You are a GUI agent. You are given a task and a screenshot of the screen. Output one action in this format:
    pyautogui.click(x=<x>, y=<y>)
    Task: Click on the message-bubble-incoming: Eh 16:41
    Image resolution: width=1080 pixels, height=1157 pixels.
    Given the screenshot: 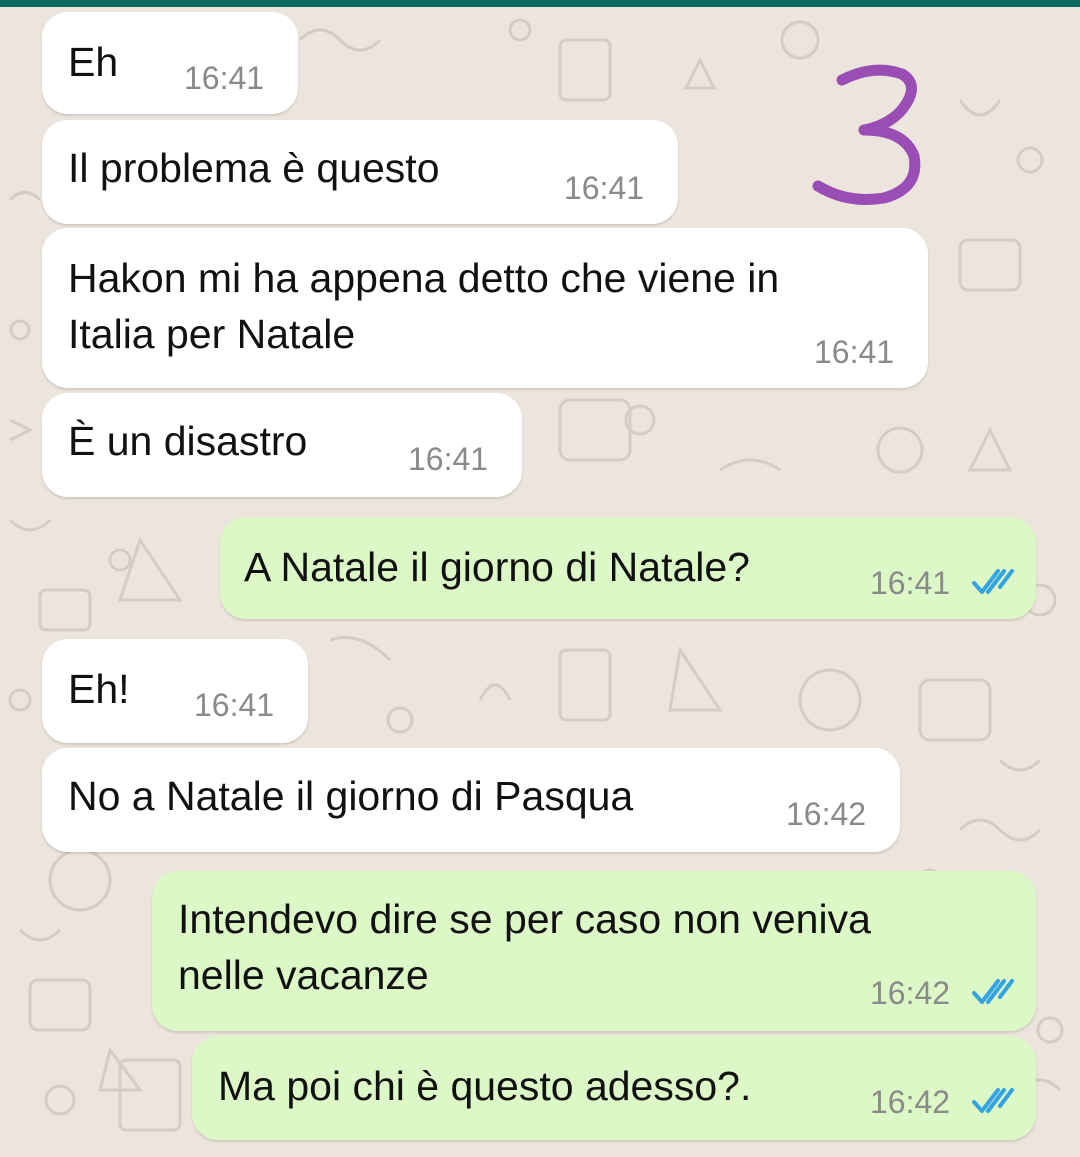 What is the action you would take?
    pyautogui.click(x=170, y=63)
    